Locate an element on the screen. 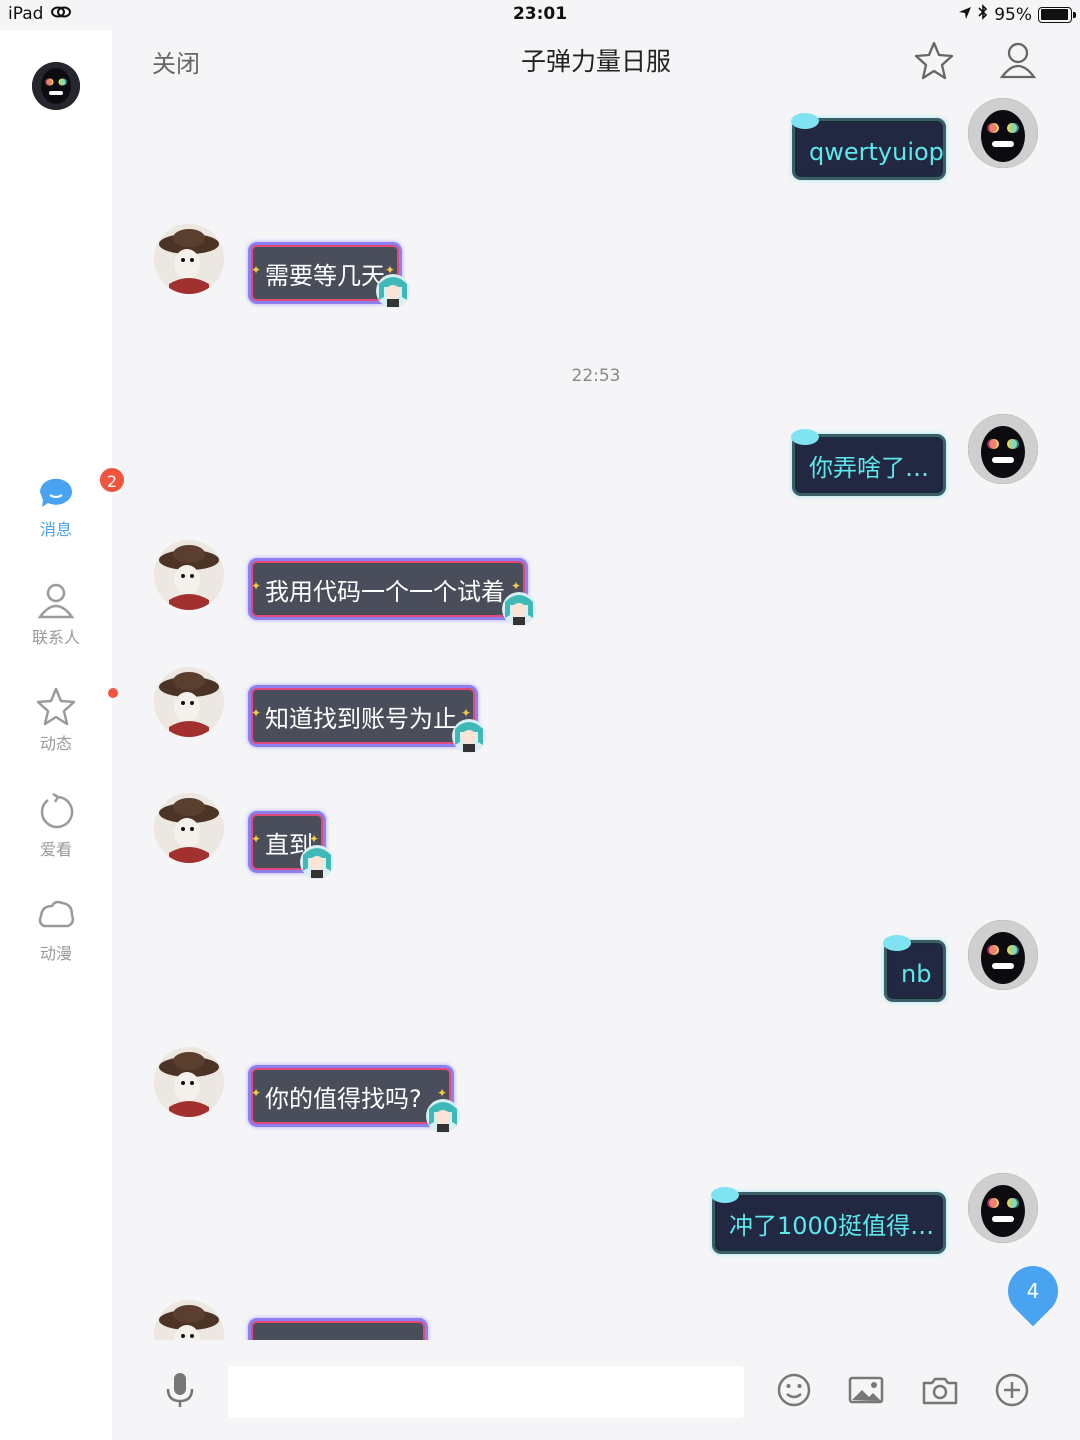 The height and width of the screenshot is (1440, 1080). message-bubble-mine: qwertyuiop is located at coordinates (868, 146).